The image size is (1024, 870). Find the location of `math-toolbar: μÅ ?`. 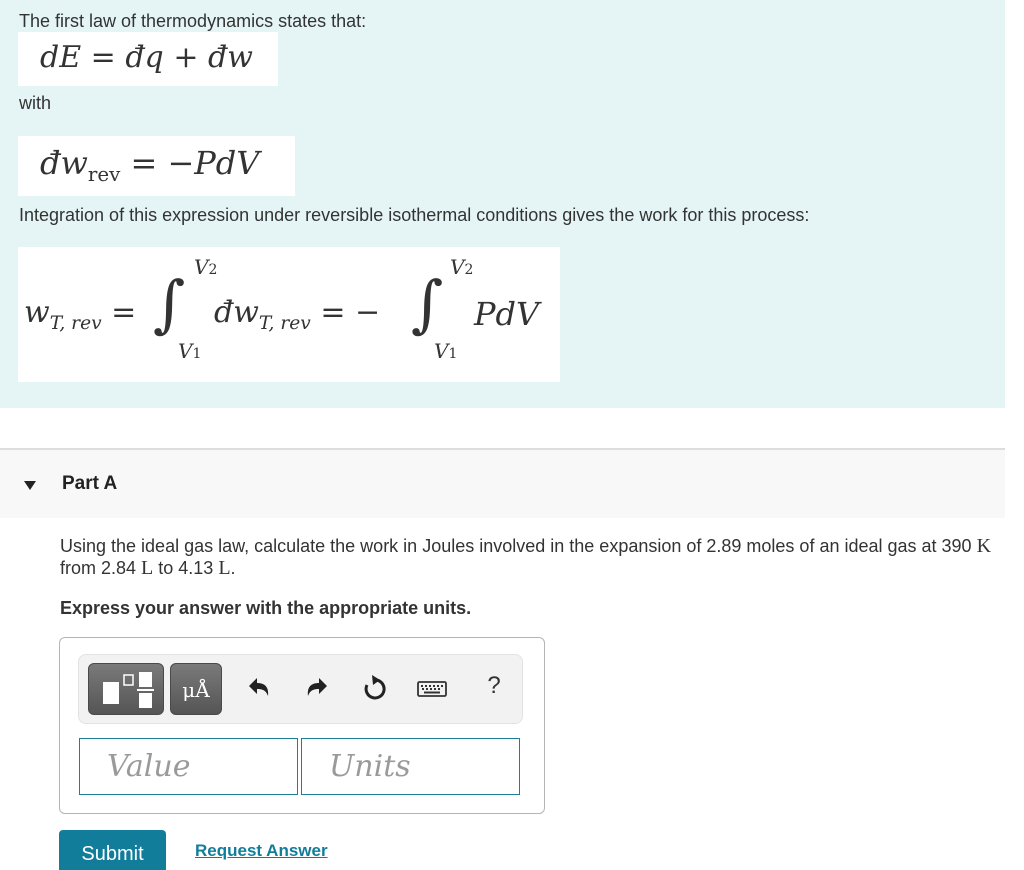

math-toolbar: μÅ ? is located at coordinates (300, 689).